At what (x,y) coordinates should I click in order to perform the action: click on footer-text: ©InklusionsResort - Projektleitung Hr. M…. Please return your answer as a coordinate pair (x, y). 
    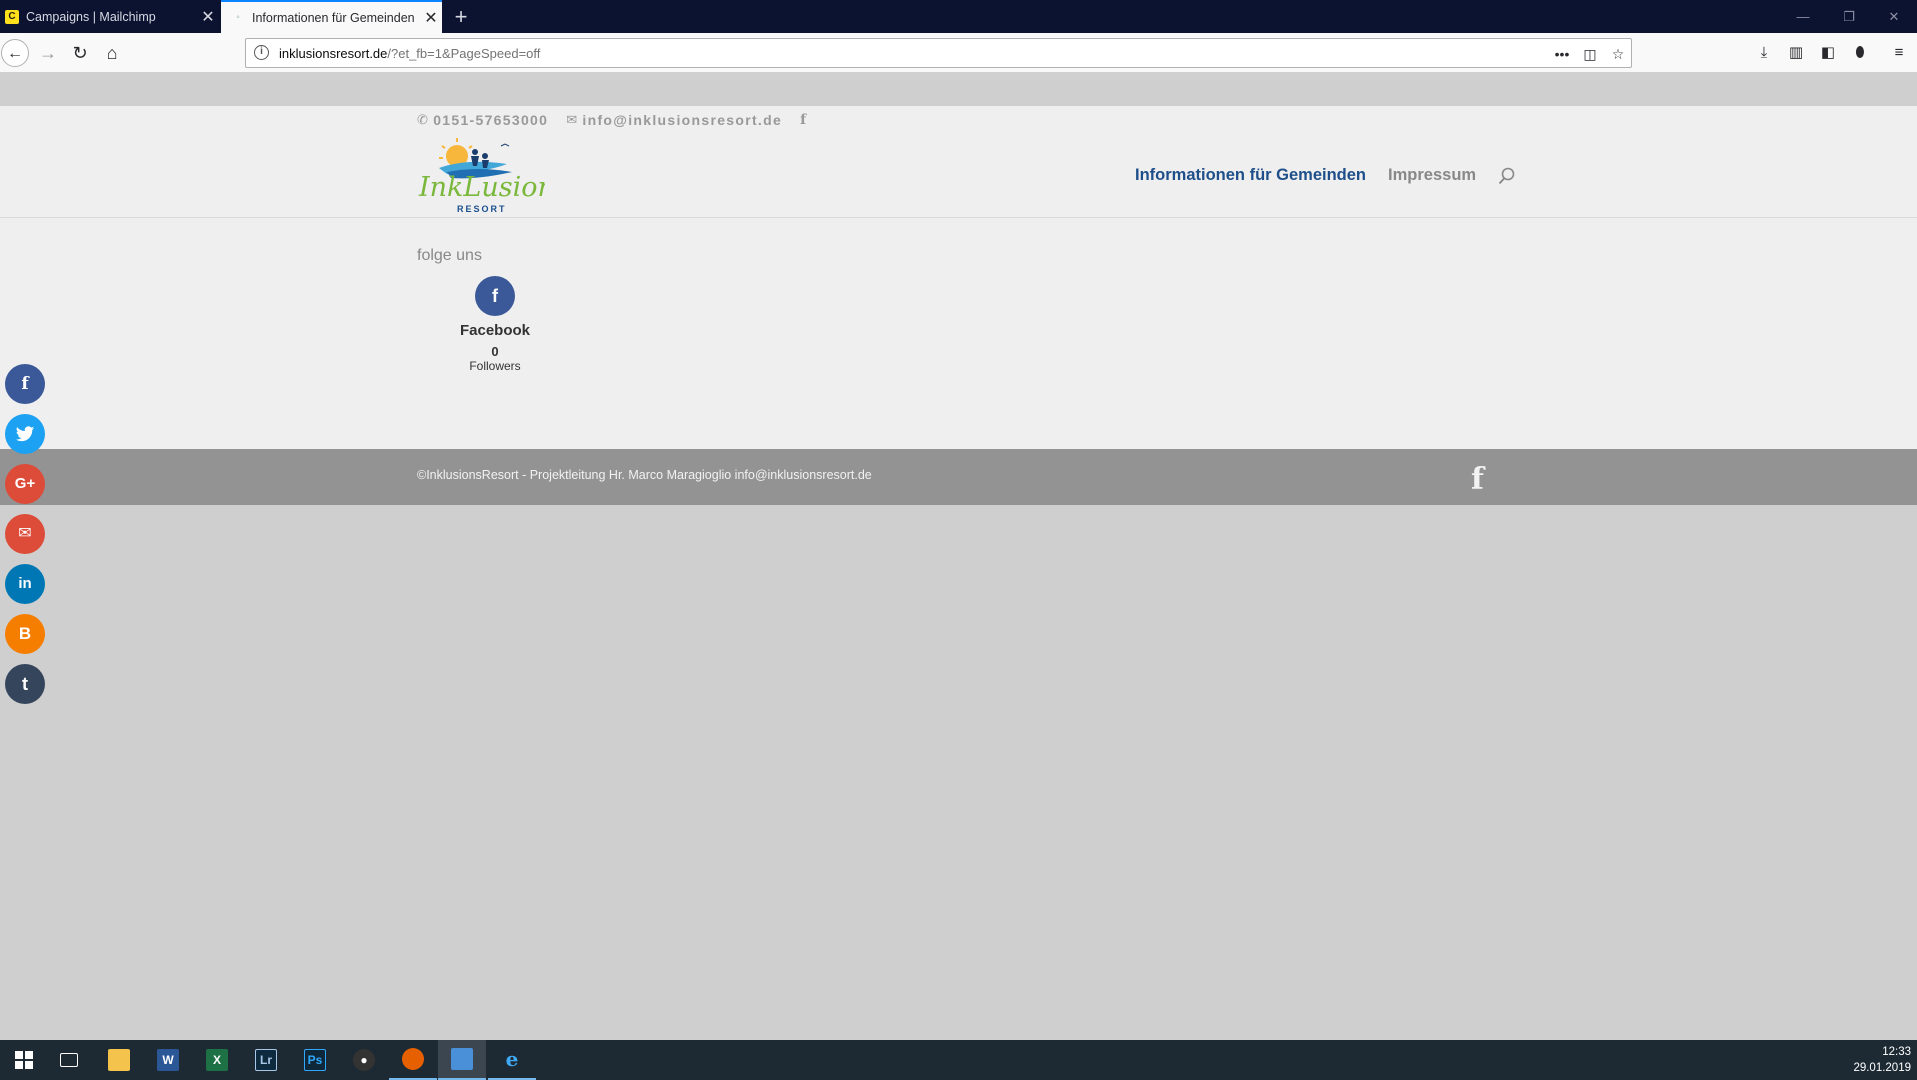
    Looking at the image, I should click on (644, 475).